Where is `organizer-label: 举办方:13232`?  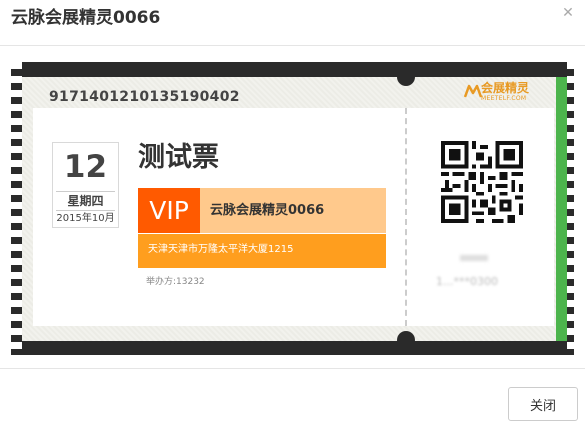 organizer-label: 举办方:13232 is located at coordinates (175, 282).